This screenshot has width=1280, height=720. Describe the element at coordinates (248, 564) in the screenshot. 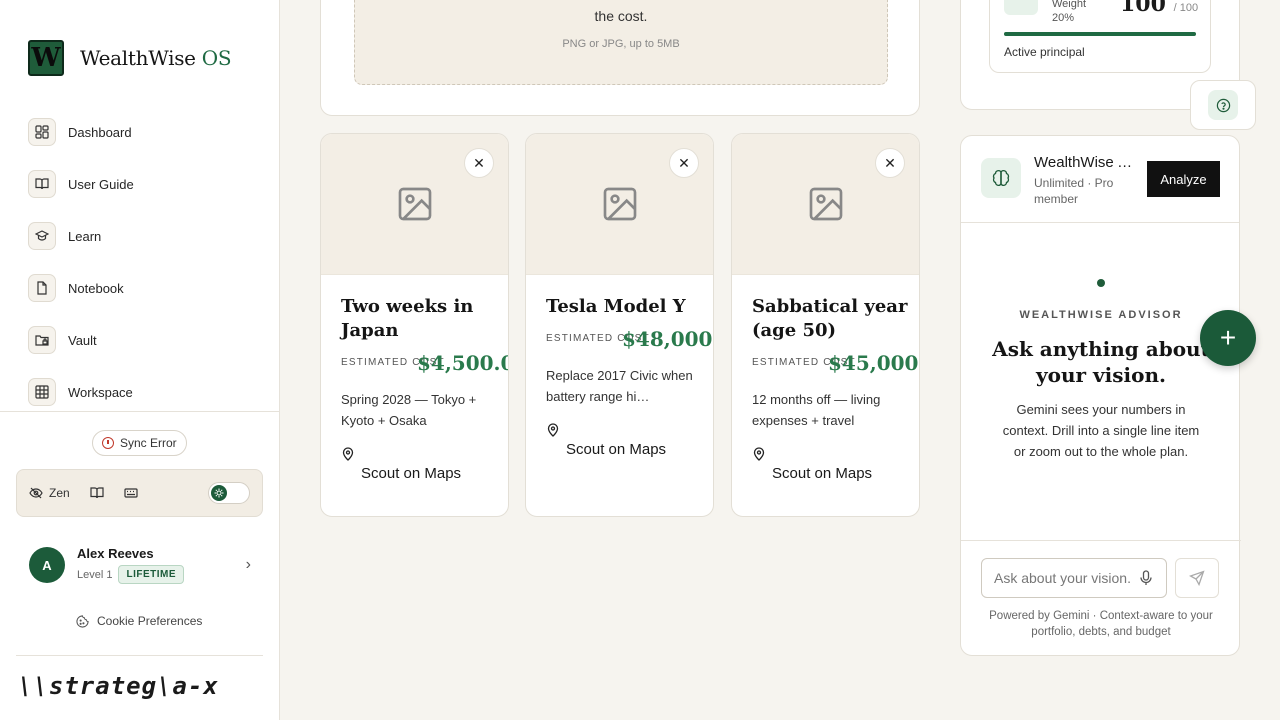

I see `chevron-right-icon: ›` at that location.